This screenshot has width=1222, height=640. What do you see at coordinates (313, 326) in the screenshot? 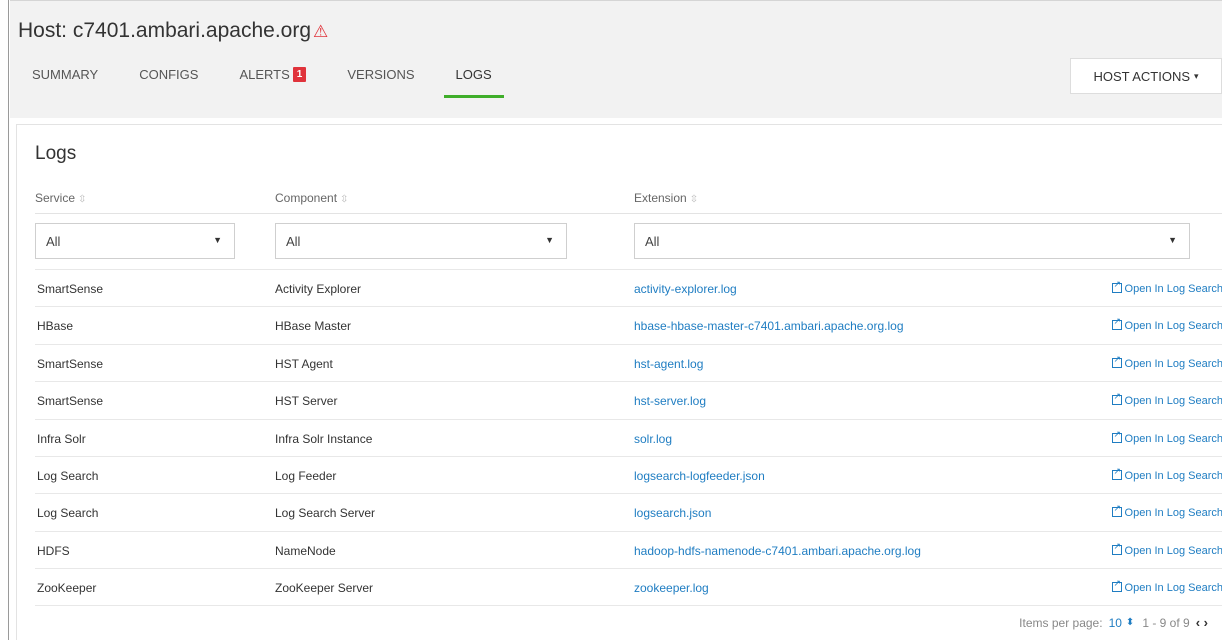
I see `component-cell: HBase Master` at bounding box center [313, 326].